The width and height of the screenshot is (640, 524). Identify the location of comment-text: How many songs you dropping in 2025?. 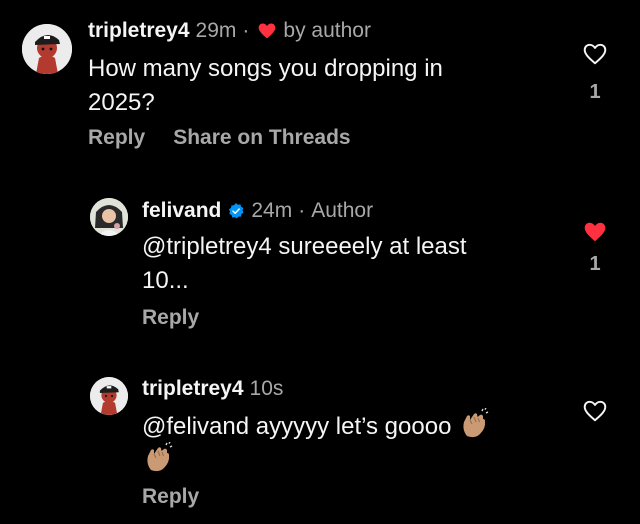
(265, 86).